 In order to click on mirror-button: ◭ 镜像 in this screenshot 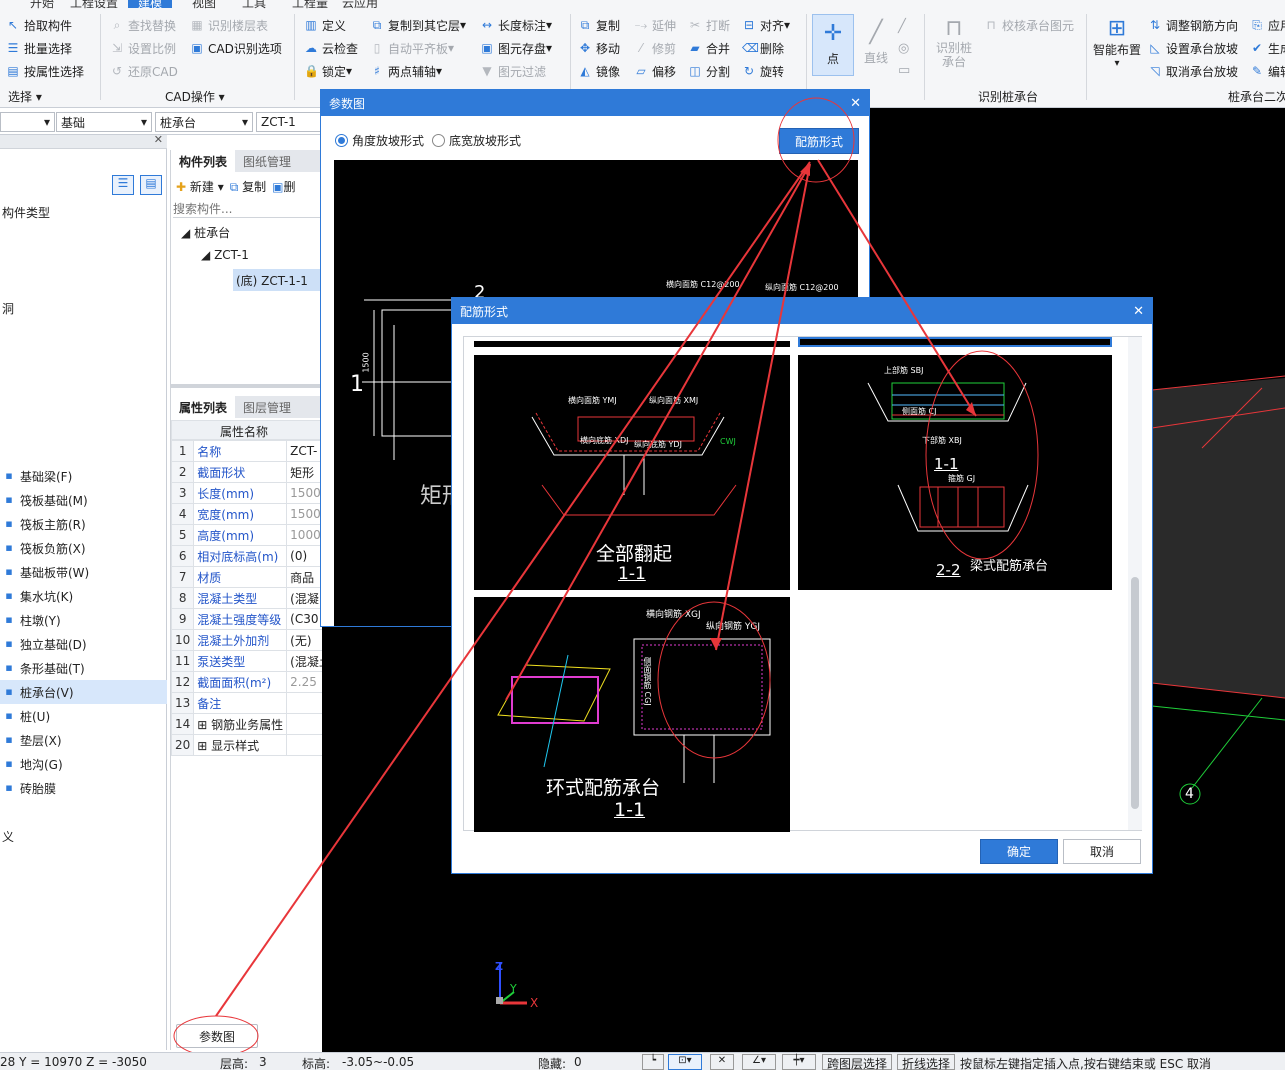, I will do `click(599, 71)`.